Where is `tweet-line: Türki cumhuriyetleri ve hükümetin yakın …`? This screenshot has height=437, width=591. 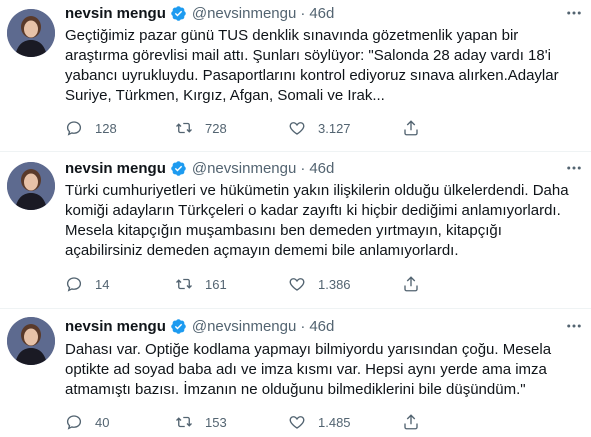
tweet-line: Türki cumhuriyetleri ve hükümetin yakın … is located at coordinates (317, 190).